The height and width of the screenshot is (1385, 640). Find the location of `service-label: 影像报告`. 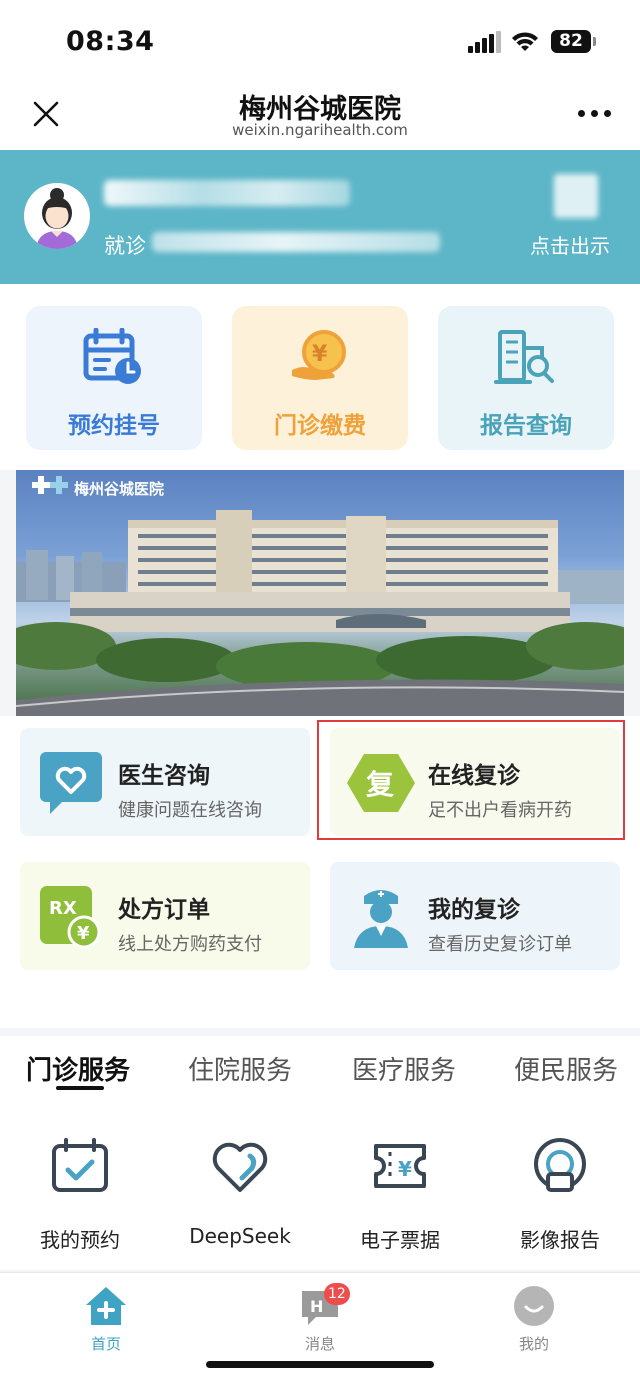

service-label: 影像报告 is located at coordinates (560, 1240).